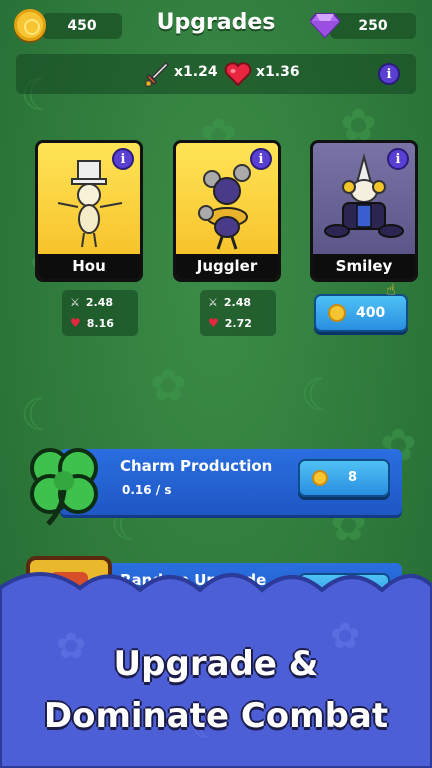 This screenshot has width=432, height=768. What do you see at coordinates (353, 477) in the screenshot?
I see `upgrade-cost: 8` at bounding box center [353, 477].